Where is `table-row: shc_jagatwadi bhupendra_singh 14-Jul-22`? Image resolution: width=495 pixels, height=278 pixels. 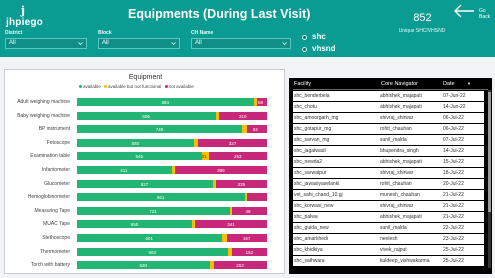 table-row: shc_jagatwadi bhupendra_singh 14-Jul-22 is located at coordinates (388, 151).